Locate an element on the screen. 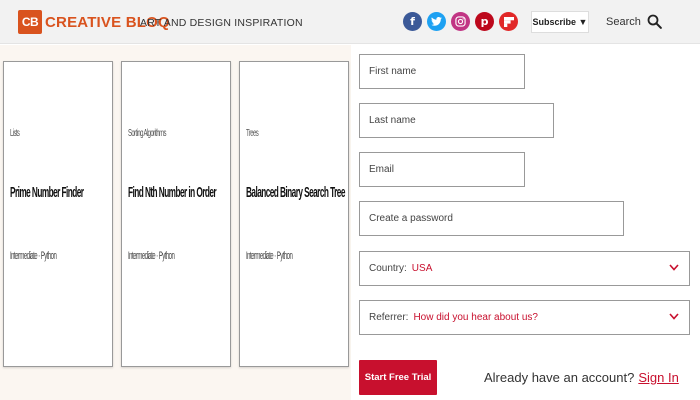 This screenshot has width=700, height=400. instagram-icon is located at coordinates (460, 21).